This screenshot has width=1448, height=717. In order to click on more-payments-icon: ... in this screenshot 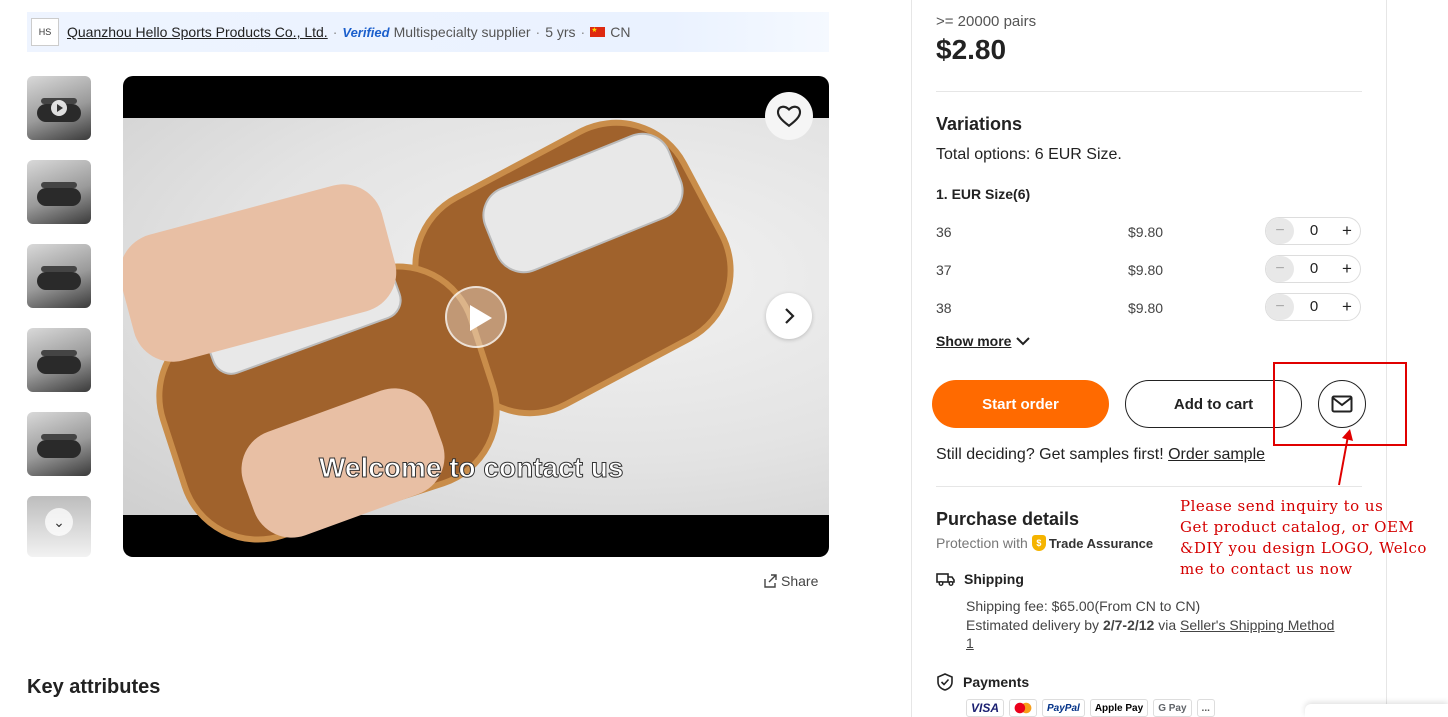, I will do `click(1205, 708)`.